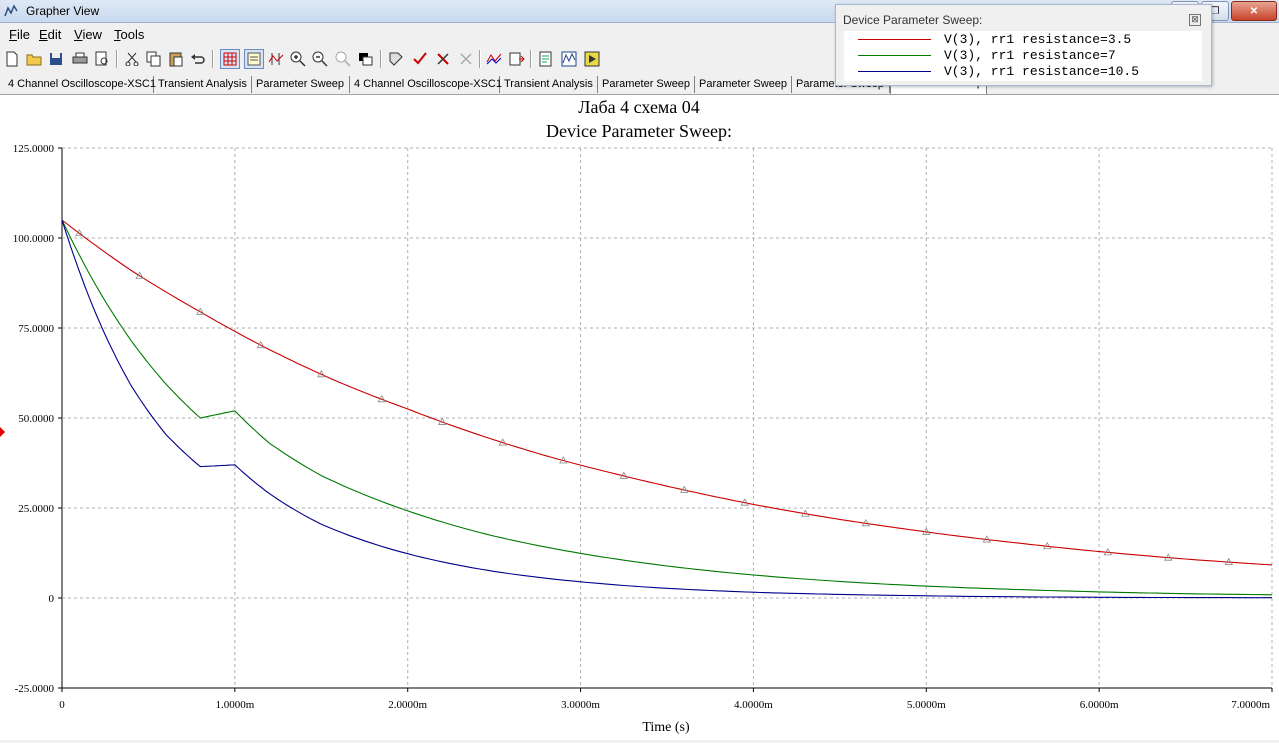 The height and width of the screenshot is (743, 1279). I want to click on tab-parameter-sweep-3: Parameter Sweep, so click(743, 84).